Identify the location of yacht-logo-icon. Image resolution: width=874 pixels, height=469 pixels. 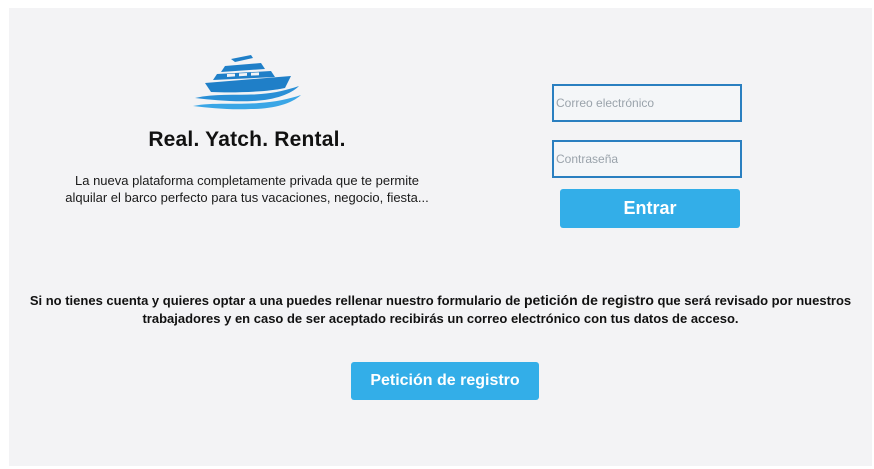
(247, 82).